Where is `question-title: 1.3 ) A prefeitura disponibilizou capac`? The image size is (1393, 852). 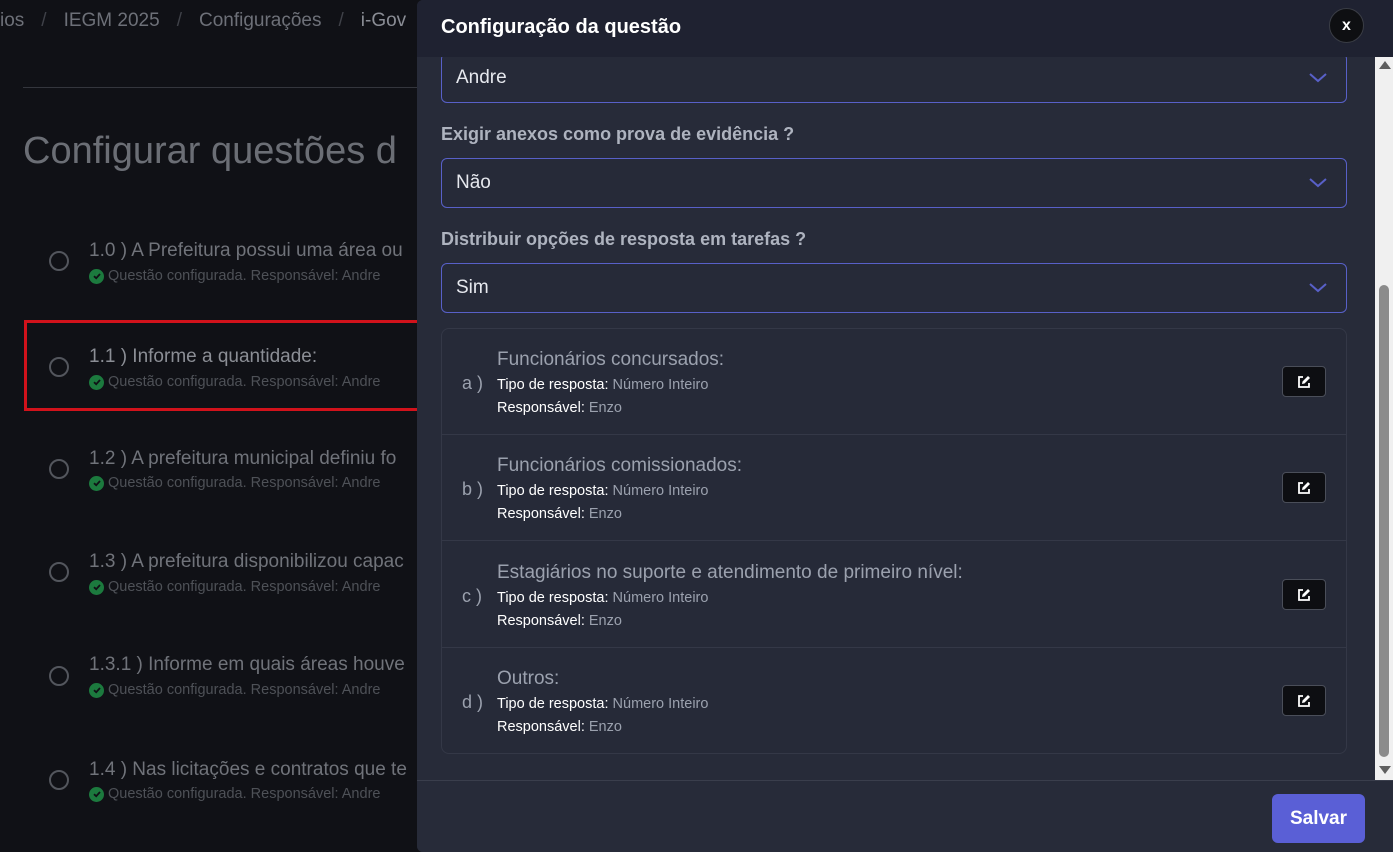 question-title: 1.3 ) A prefeitura disponibilizou capac is located at coordinates (246, 561).